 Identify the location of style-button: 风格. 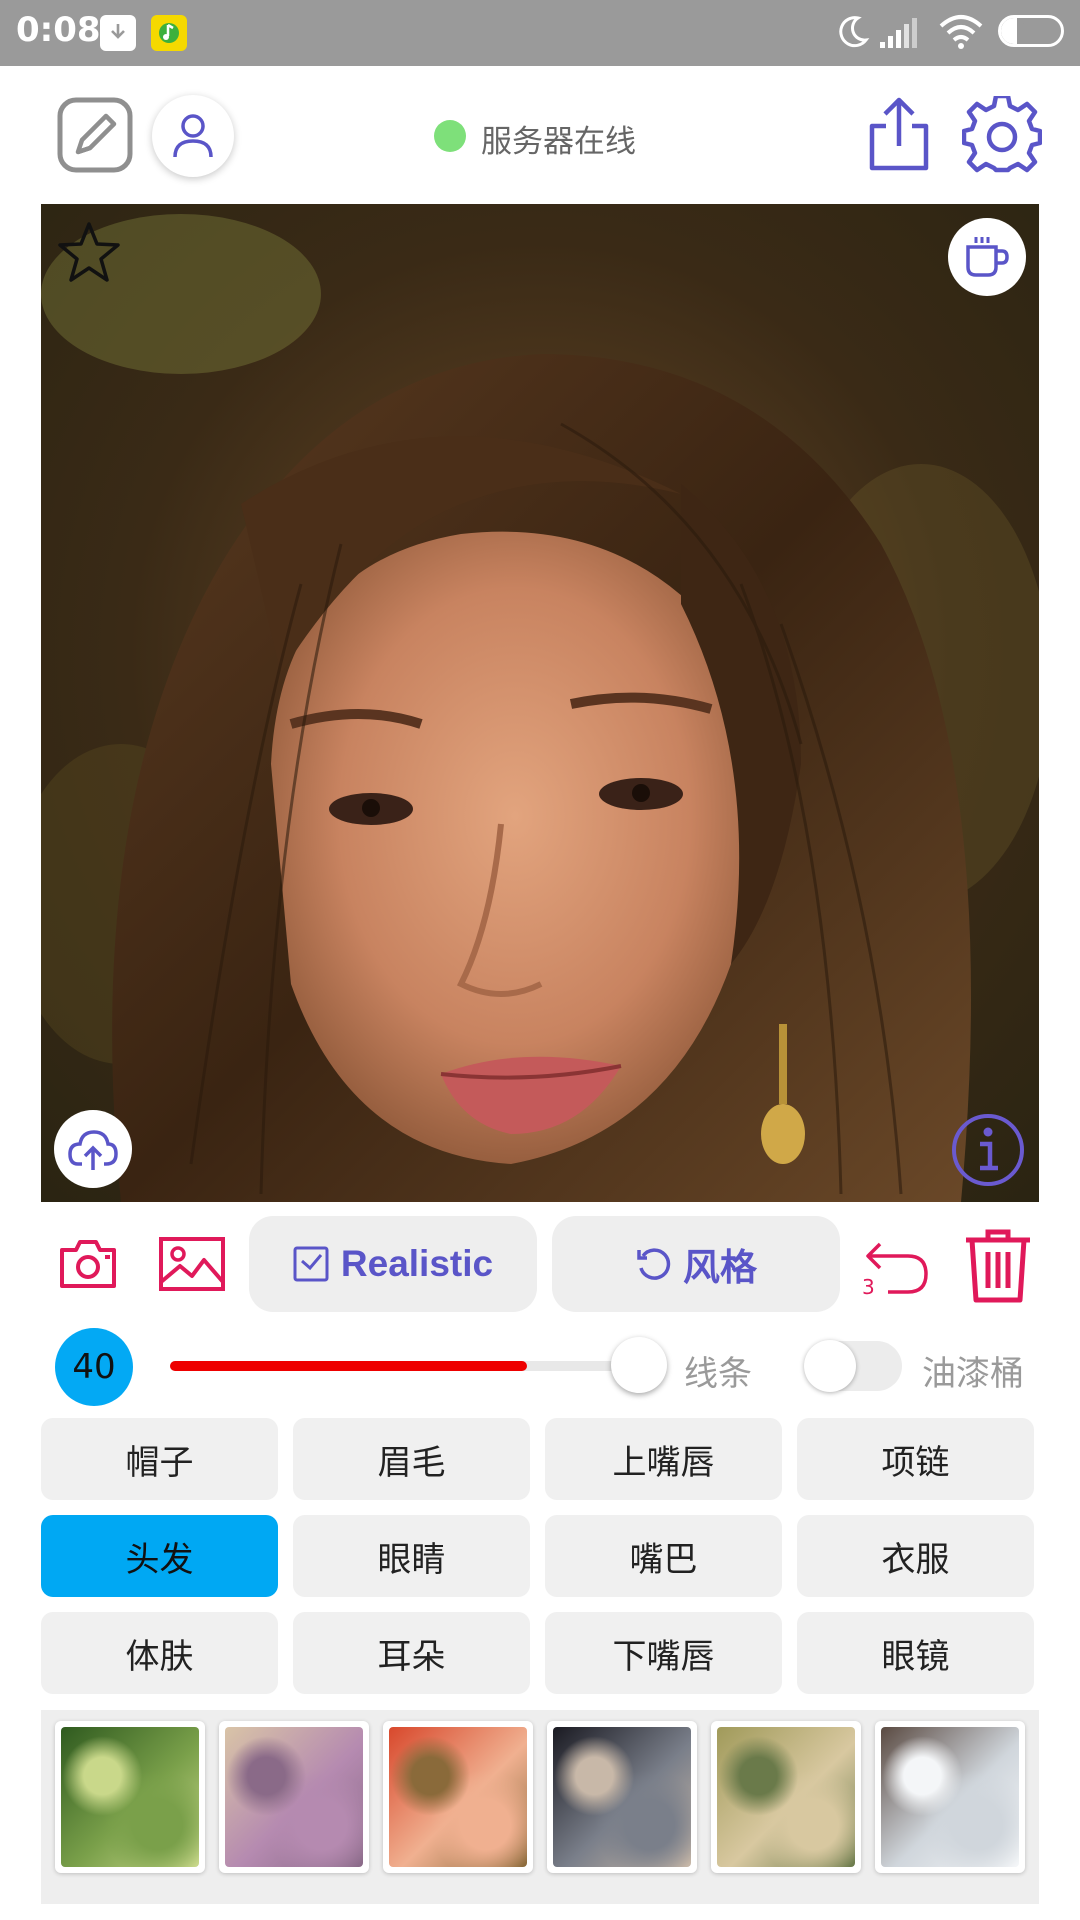
(696, 1264).